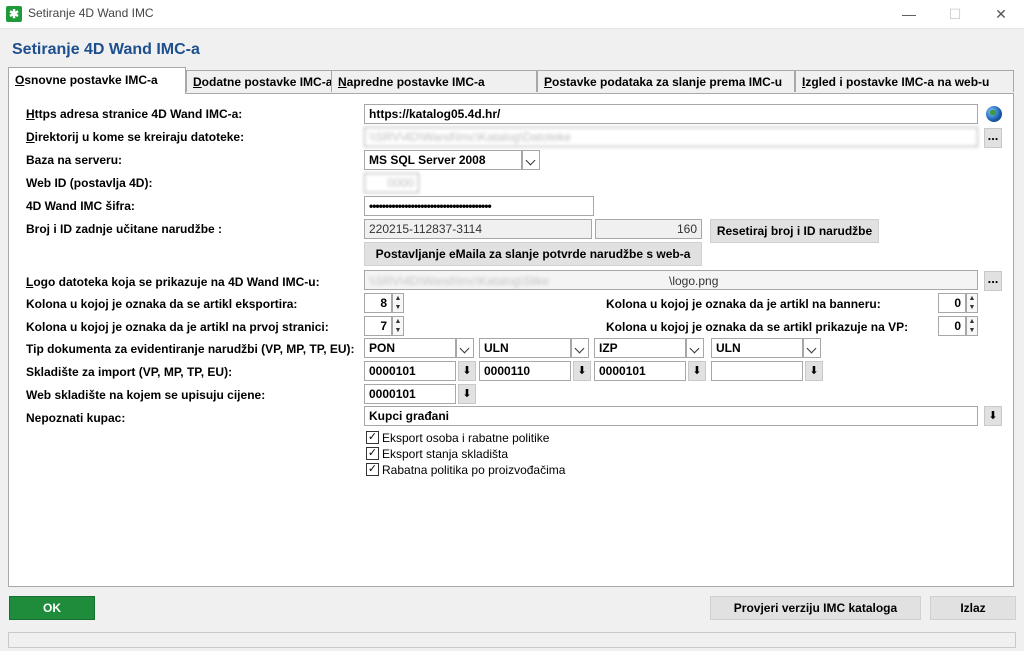 The image size is (1024, 651). What do you see at coordinates (129, 372) in the screenshot?
I see `sklad-label: Skladište za import (VP, MP, TP, EU):` at bounding box center [129, 372].